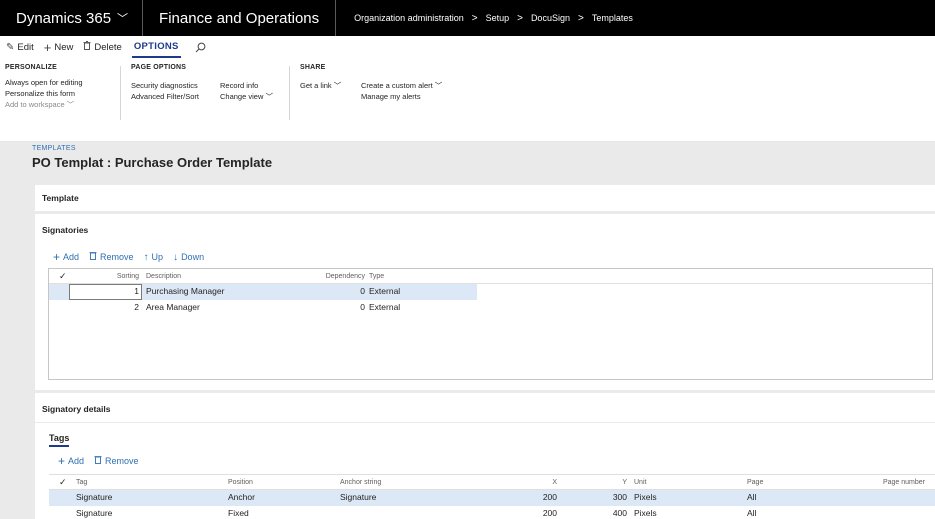  I want to click on tab-tags: Tags, so click(59, 440).